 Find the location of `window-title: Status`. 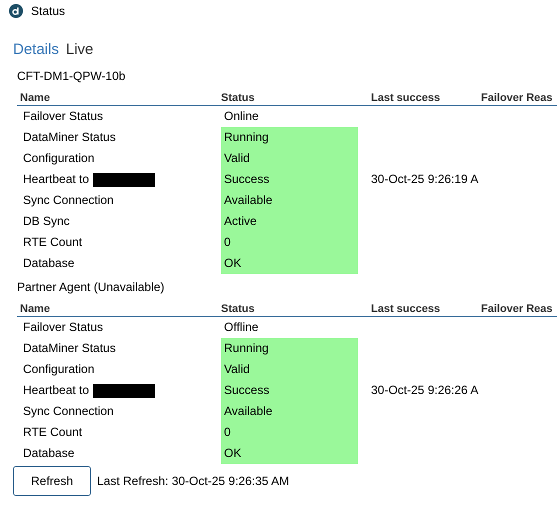

window-title: Status is located at coordinates (48, 11).